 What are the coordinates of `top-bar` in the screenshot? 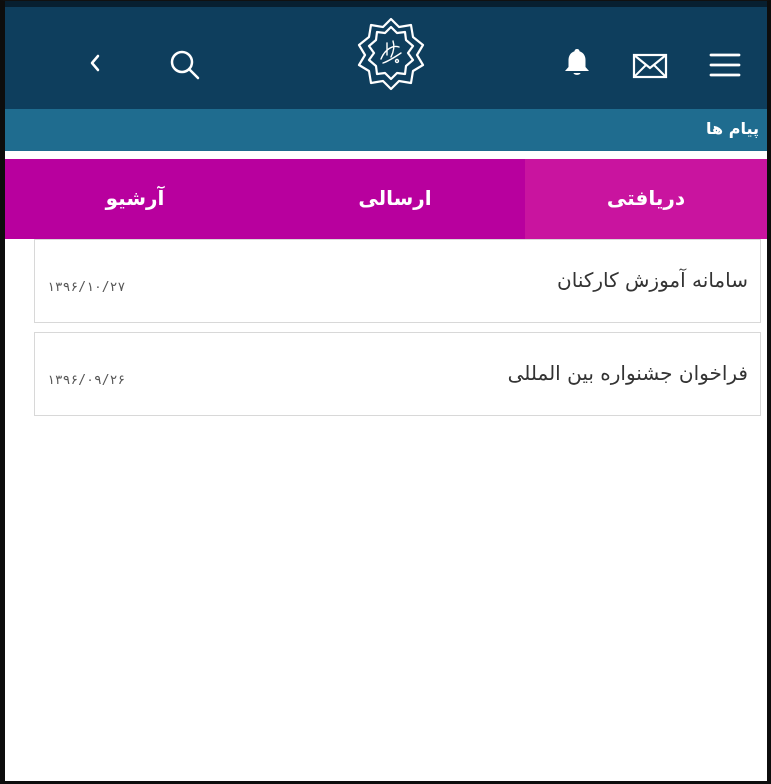 It's located at (386, 55).